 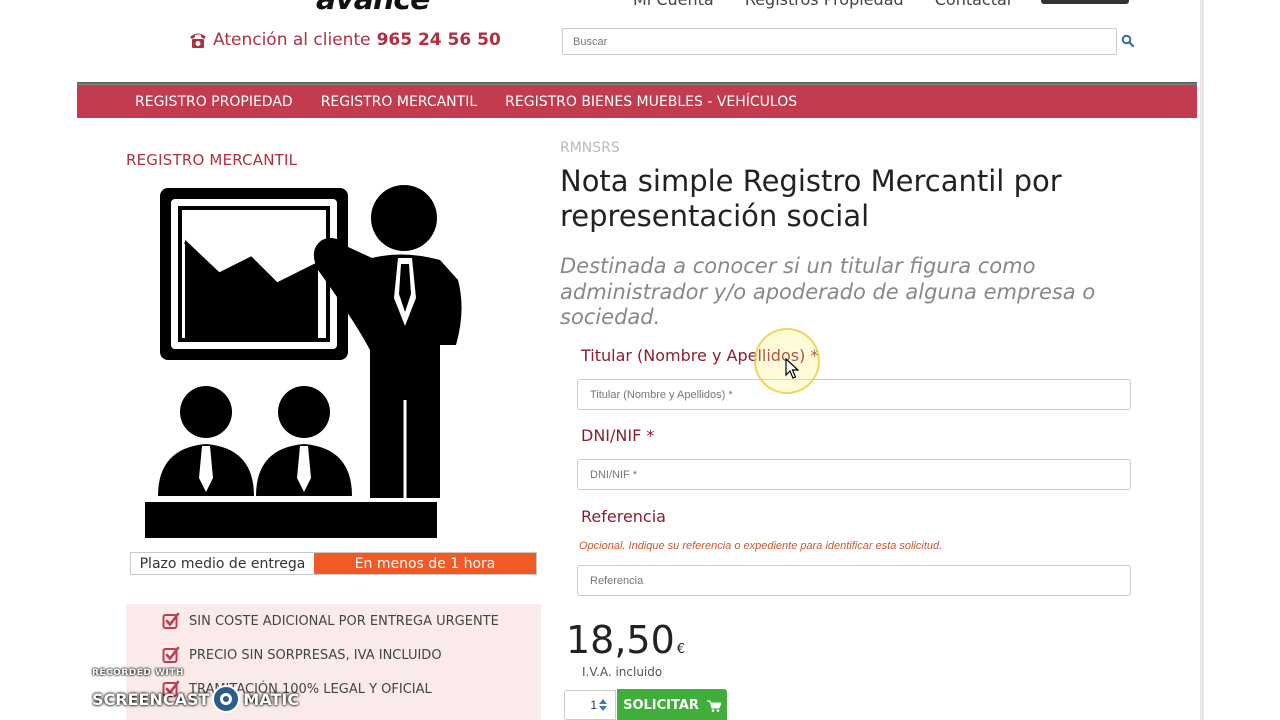 What do you see at coordinates (151, 699) in the screenshot?
I see `watermark-brand-left: SCREENCAST` at bounding box center [151, 699].